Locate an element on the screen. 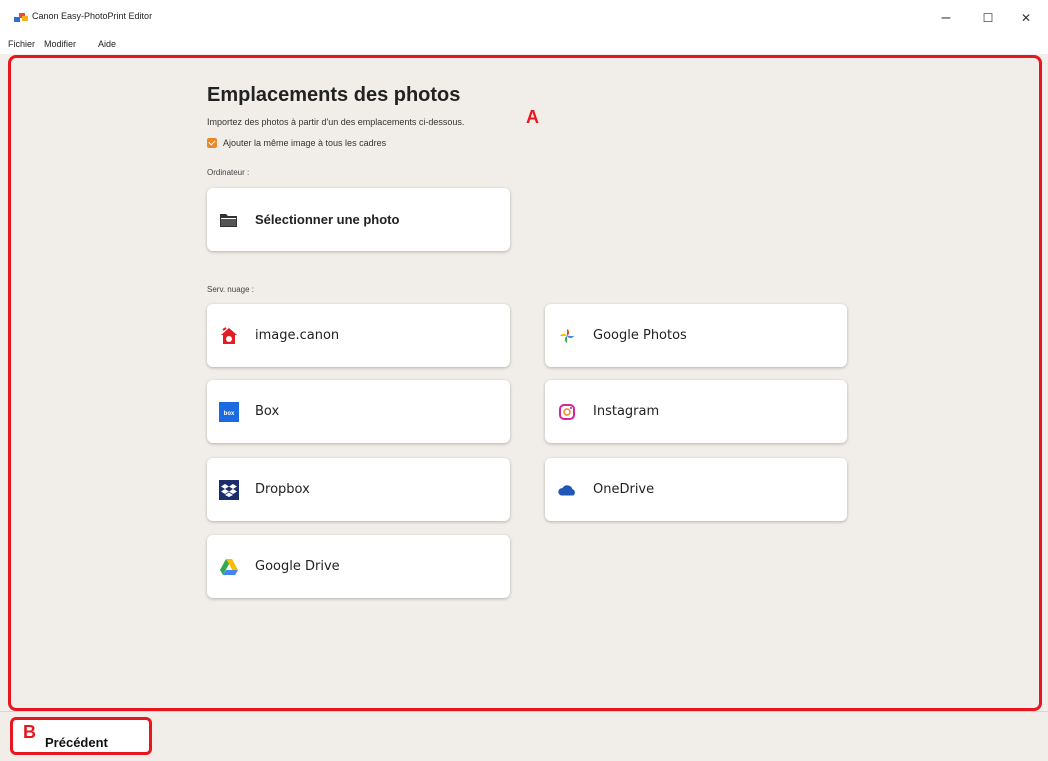  service-label: OneDrive is located at coordinates (624, 489).